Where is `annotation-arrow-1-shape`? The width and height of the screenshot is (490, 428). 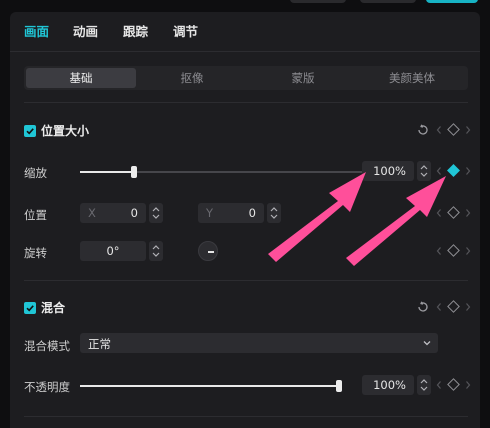
annotation-arrow-1-shape is located at coordinates (317, 217).